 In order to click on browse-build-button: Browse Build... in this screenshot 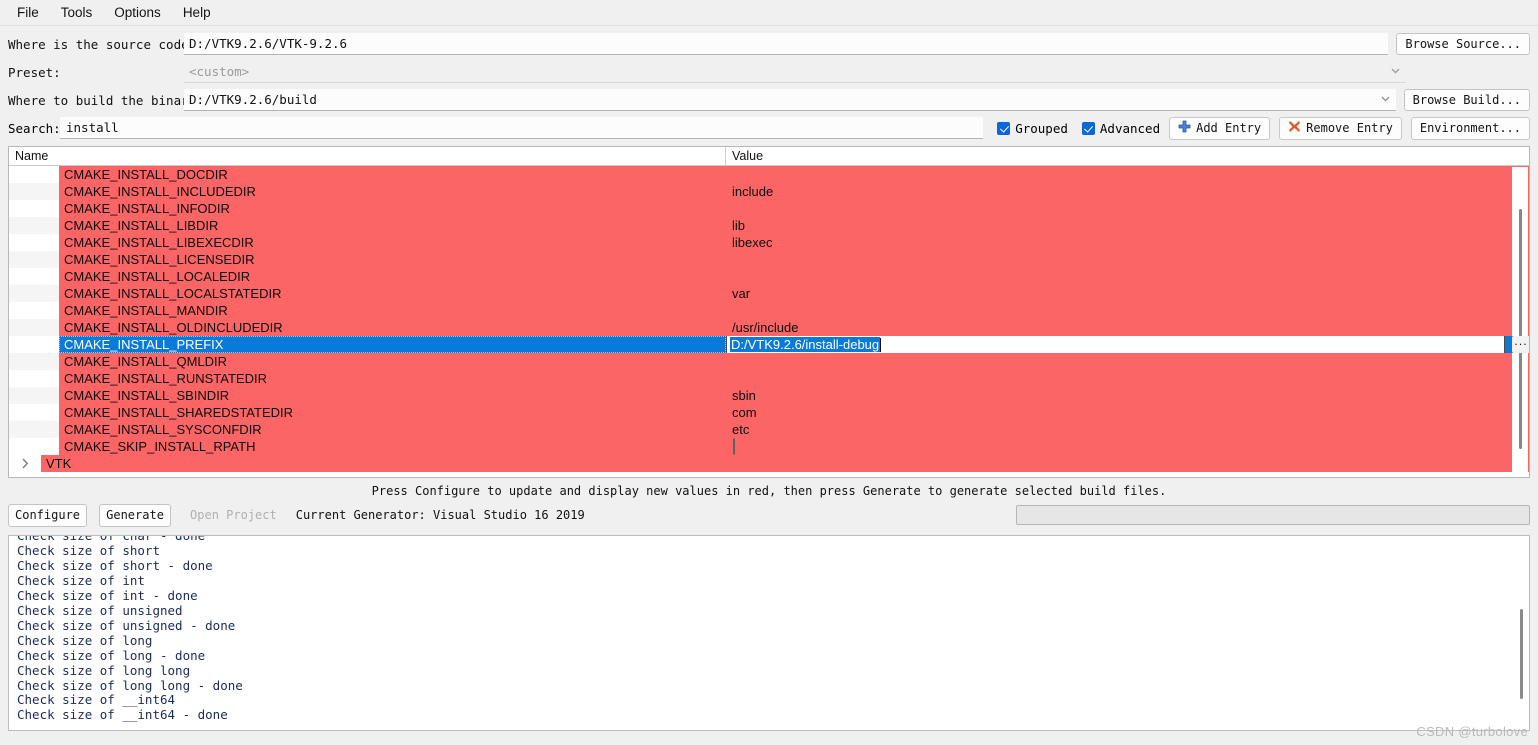, I will do `click(1466, 100)`.